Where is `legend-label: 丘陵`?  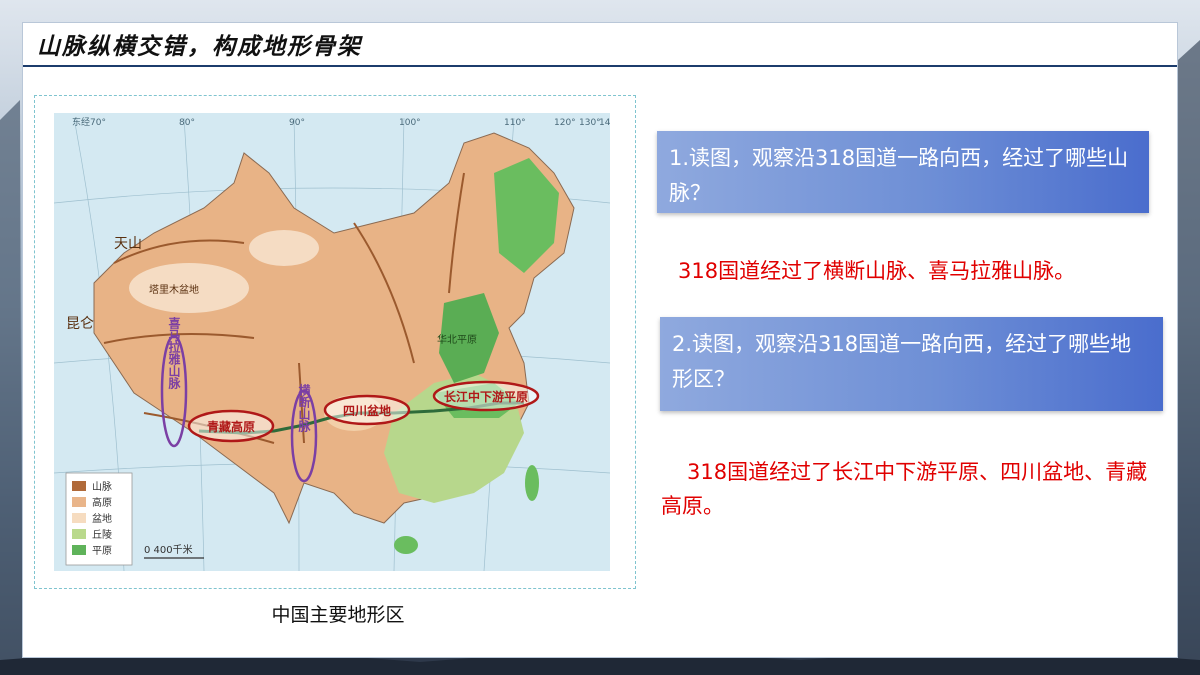
legend-label: 丘陵 is located at coordinates (102, 535).